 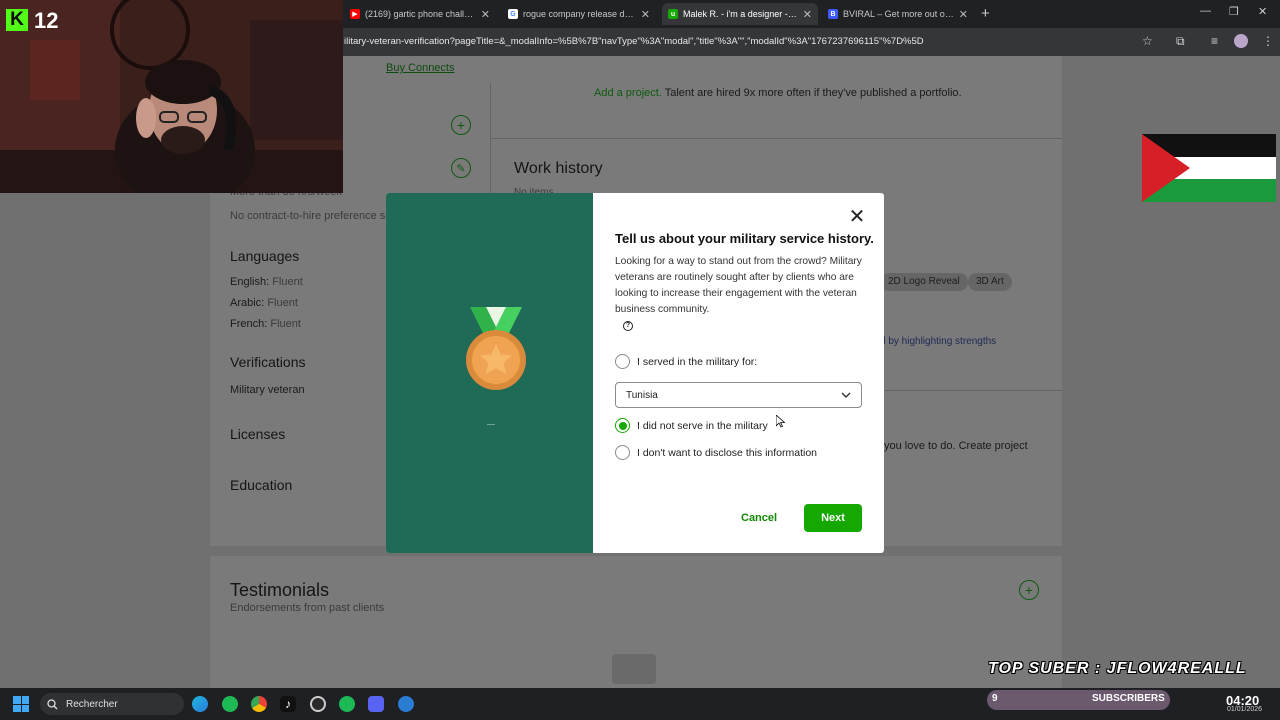 I want to click on country-select: Tunisia, so click(x=738, y=395).